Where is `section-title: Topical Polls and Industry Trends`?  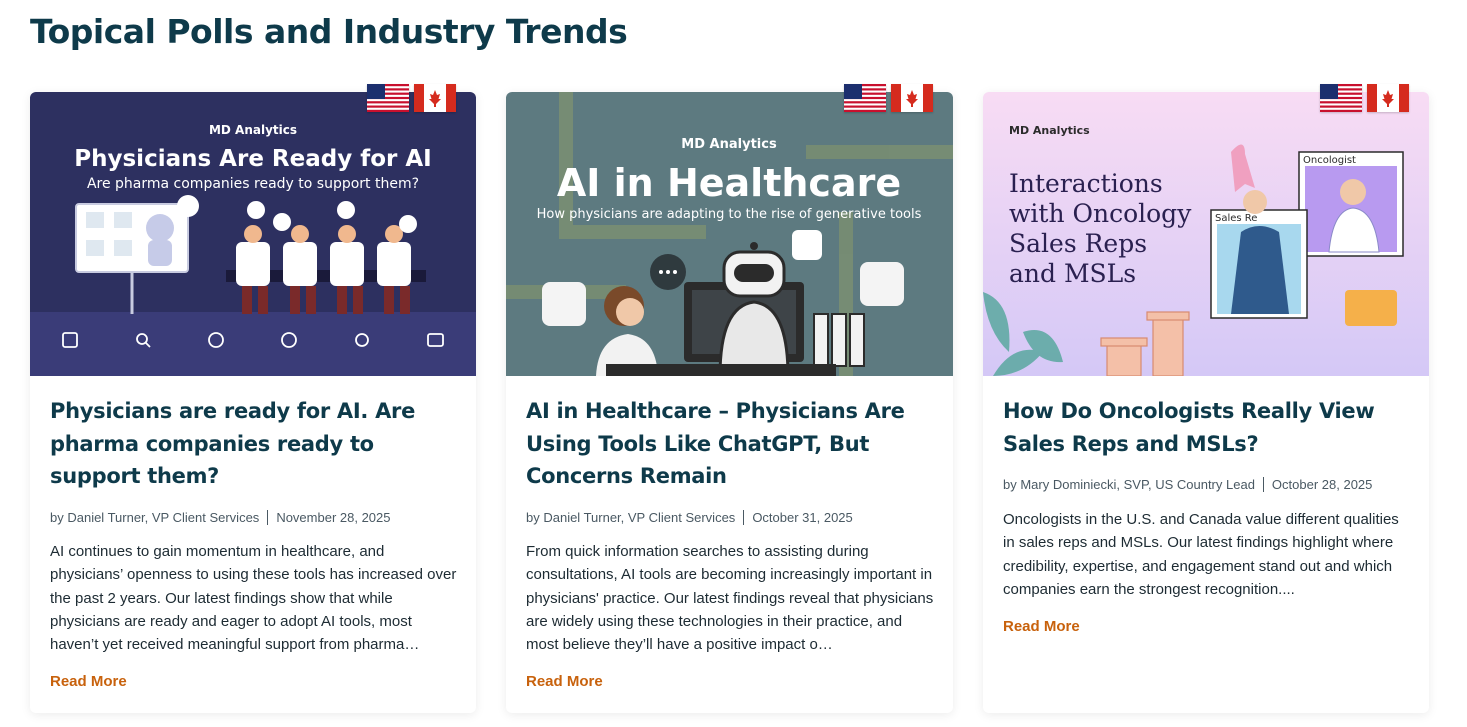
section-title: Topical Polls and Industry Trends is located at coordinates (329, 31).